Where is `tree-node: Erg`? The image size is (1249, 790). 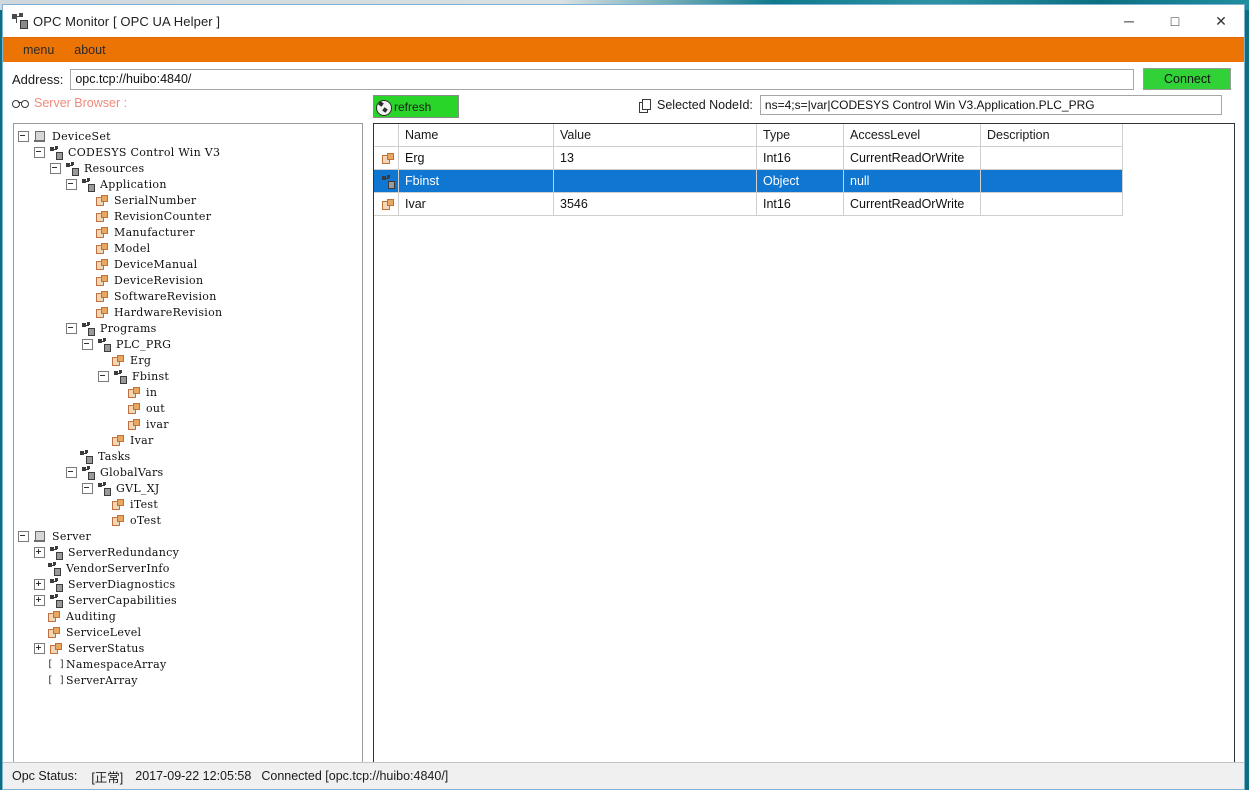
tree-node: Erg is located at coordinates (190, 360).